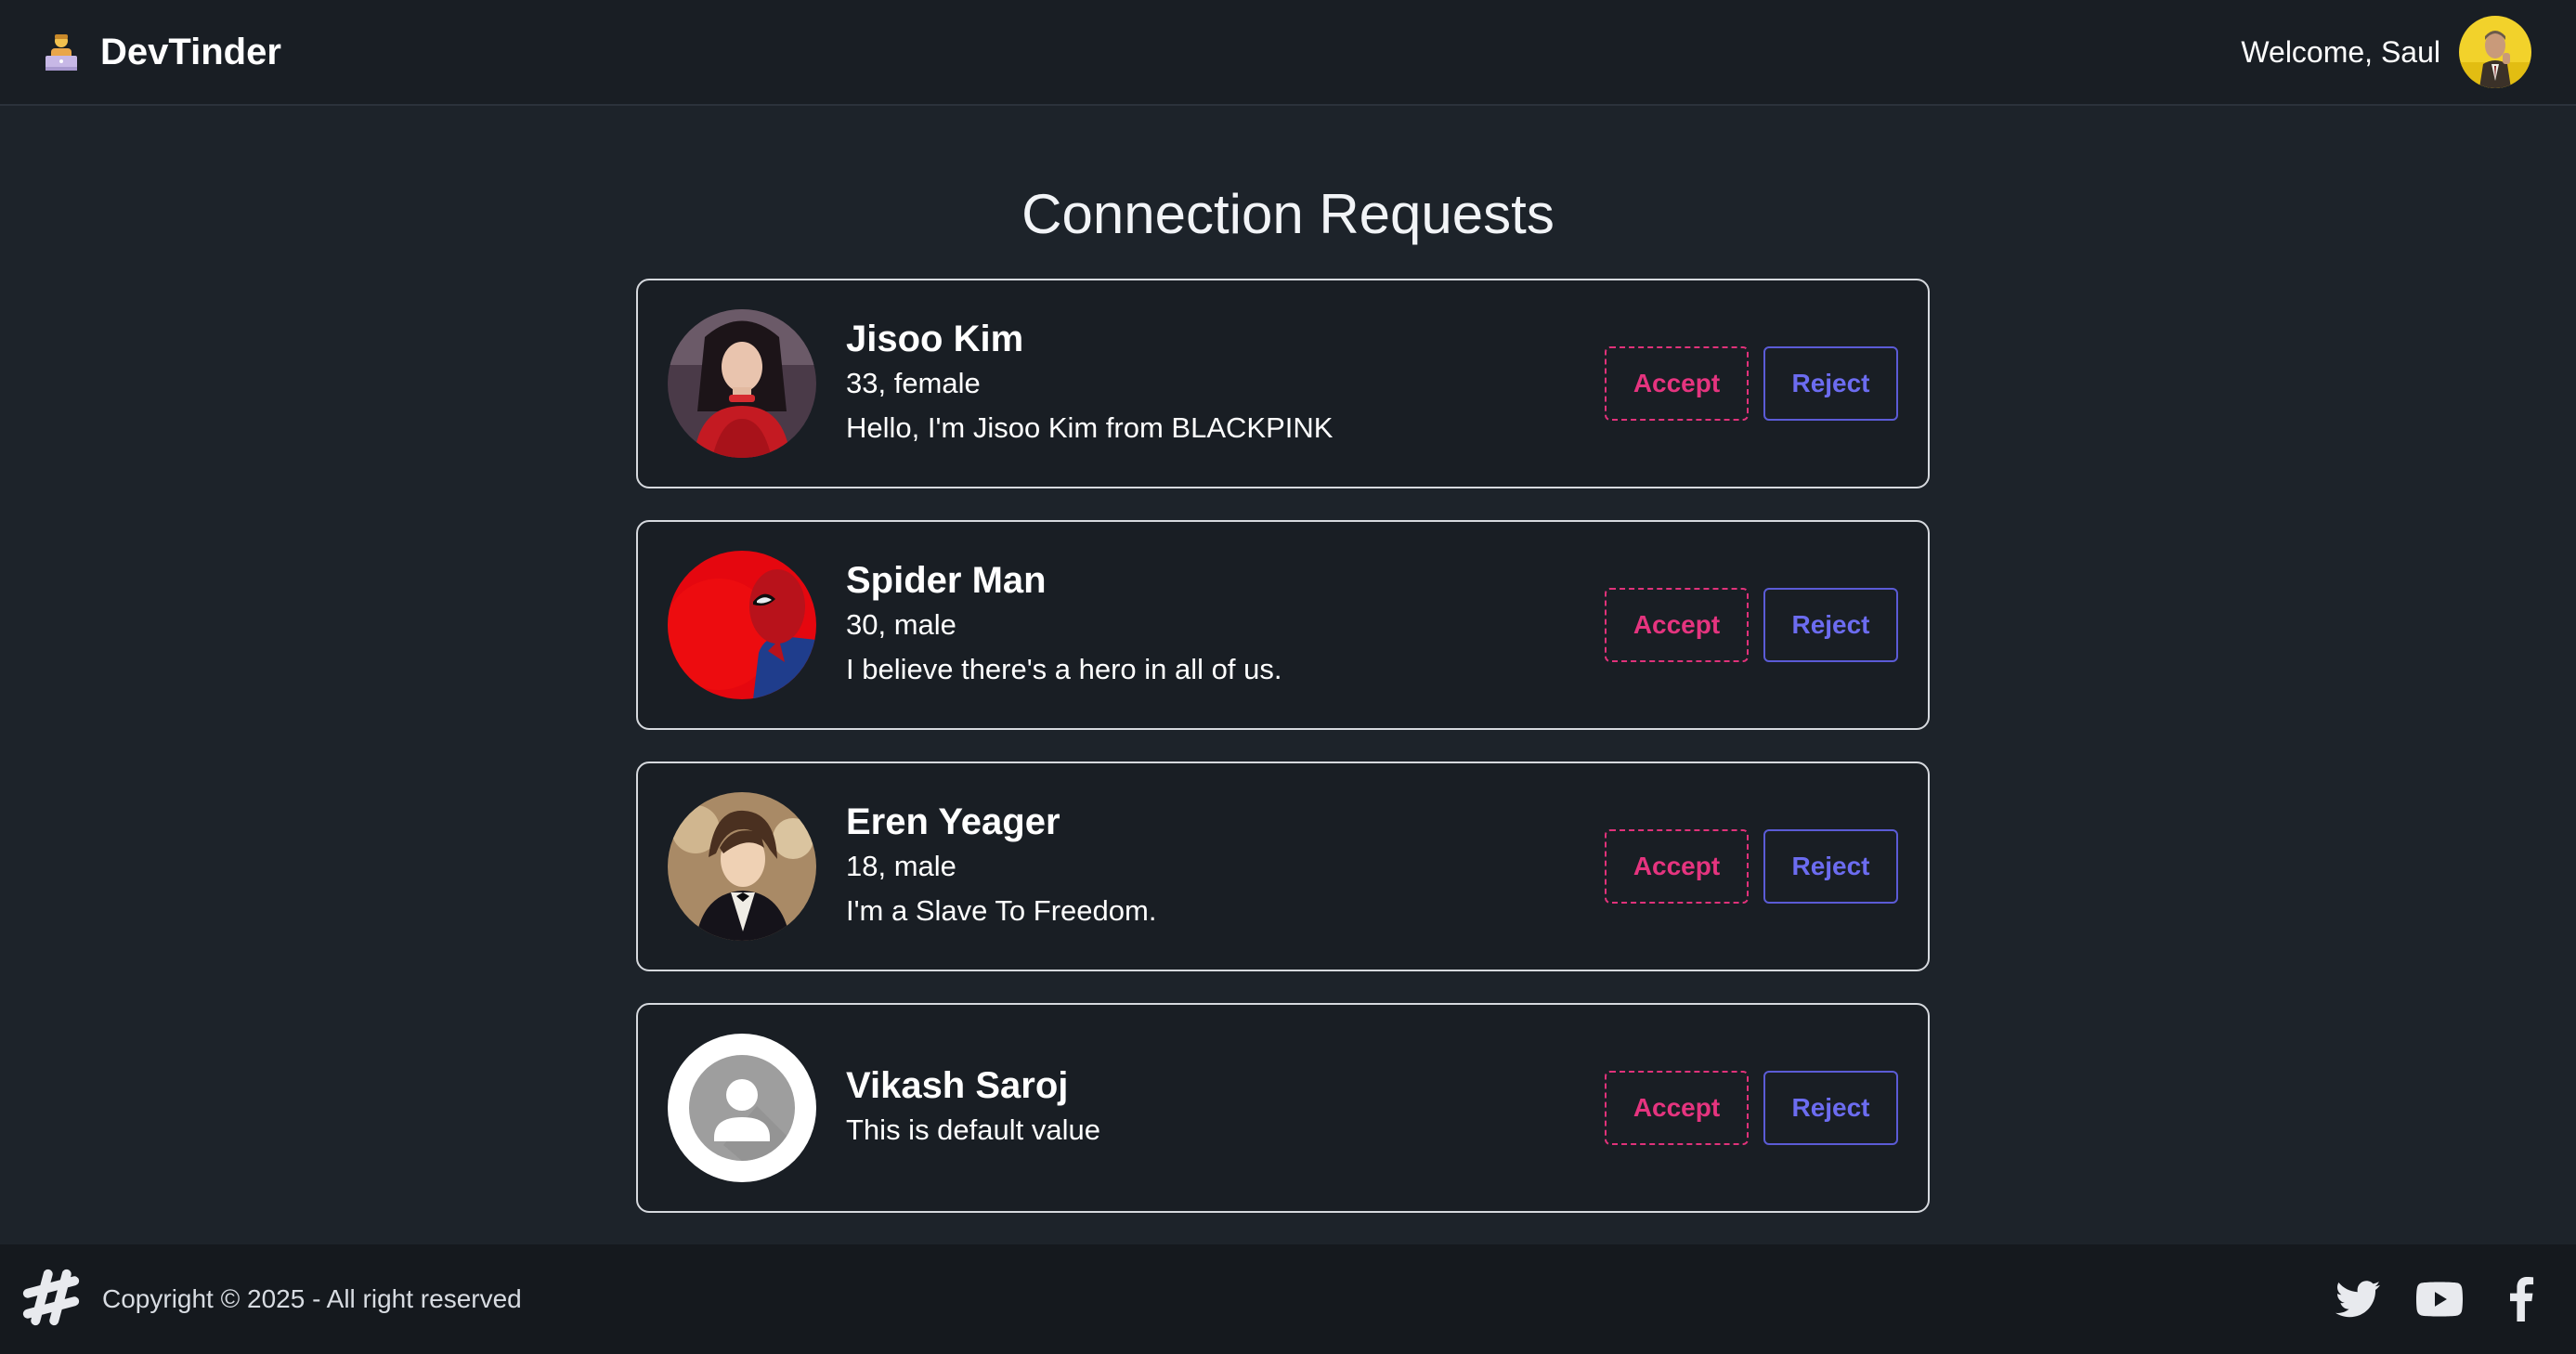  What do you see at coordinates (51, 1300) in the screenshot?
I see `hashtag-logo-icon` at bounding box center [51, 1300].